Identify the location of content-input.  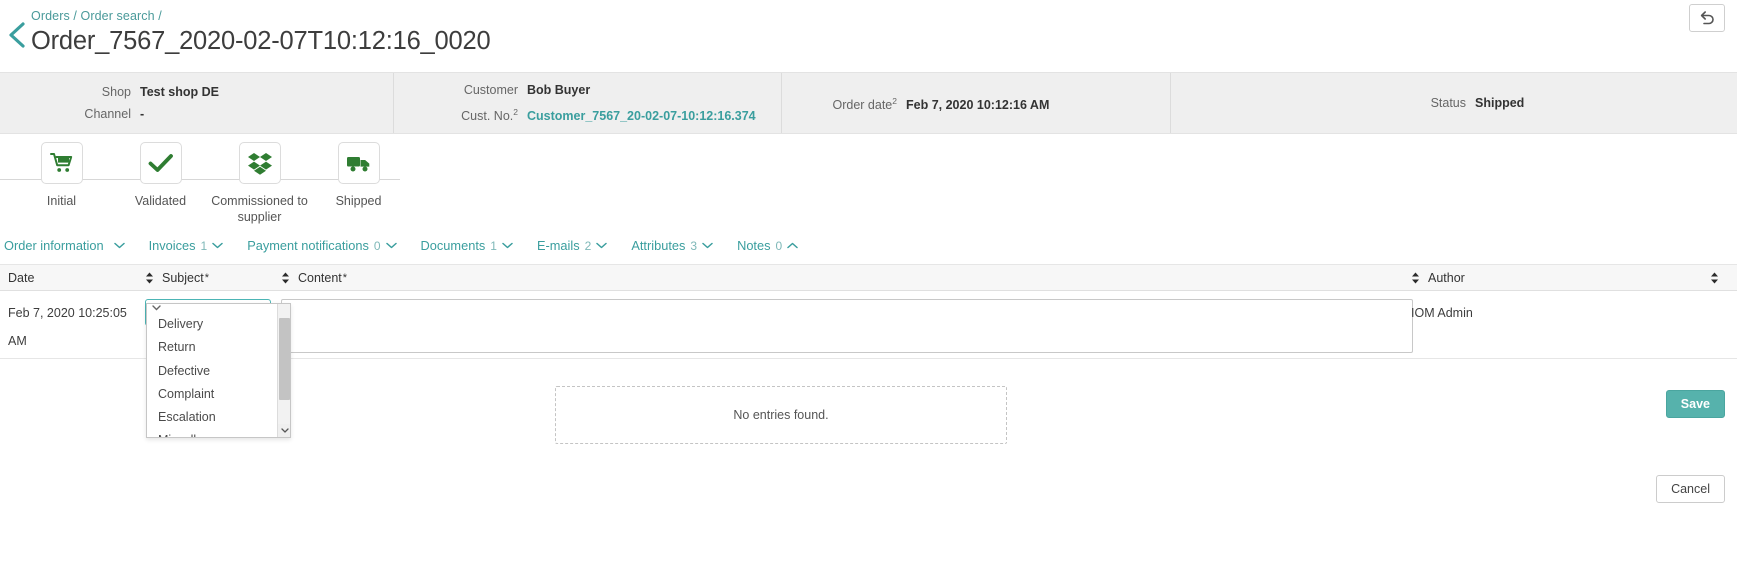
(847, 326).